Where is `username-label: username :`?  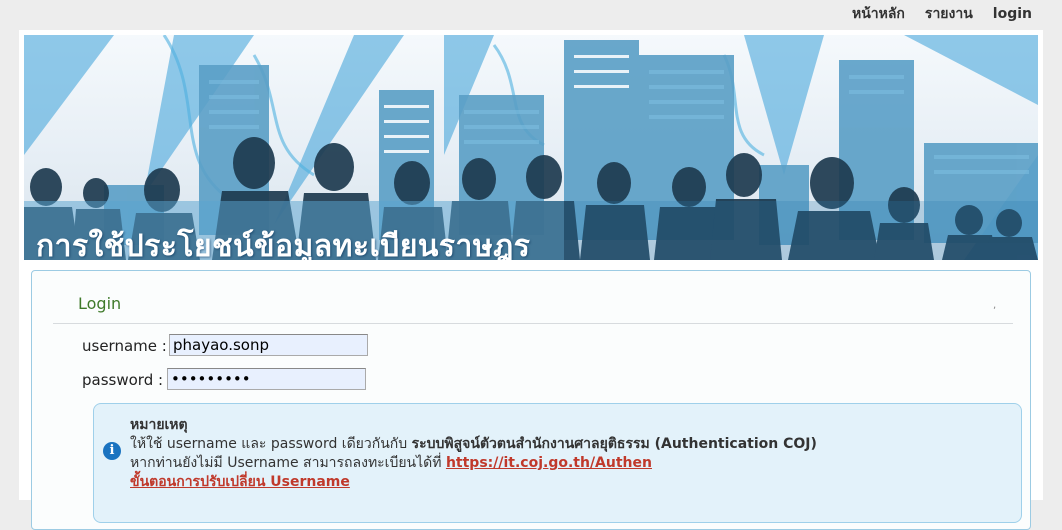
username-label: username : is located at coordinates (124, 346).